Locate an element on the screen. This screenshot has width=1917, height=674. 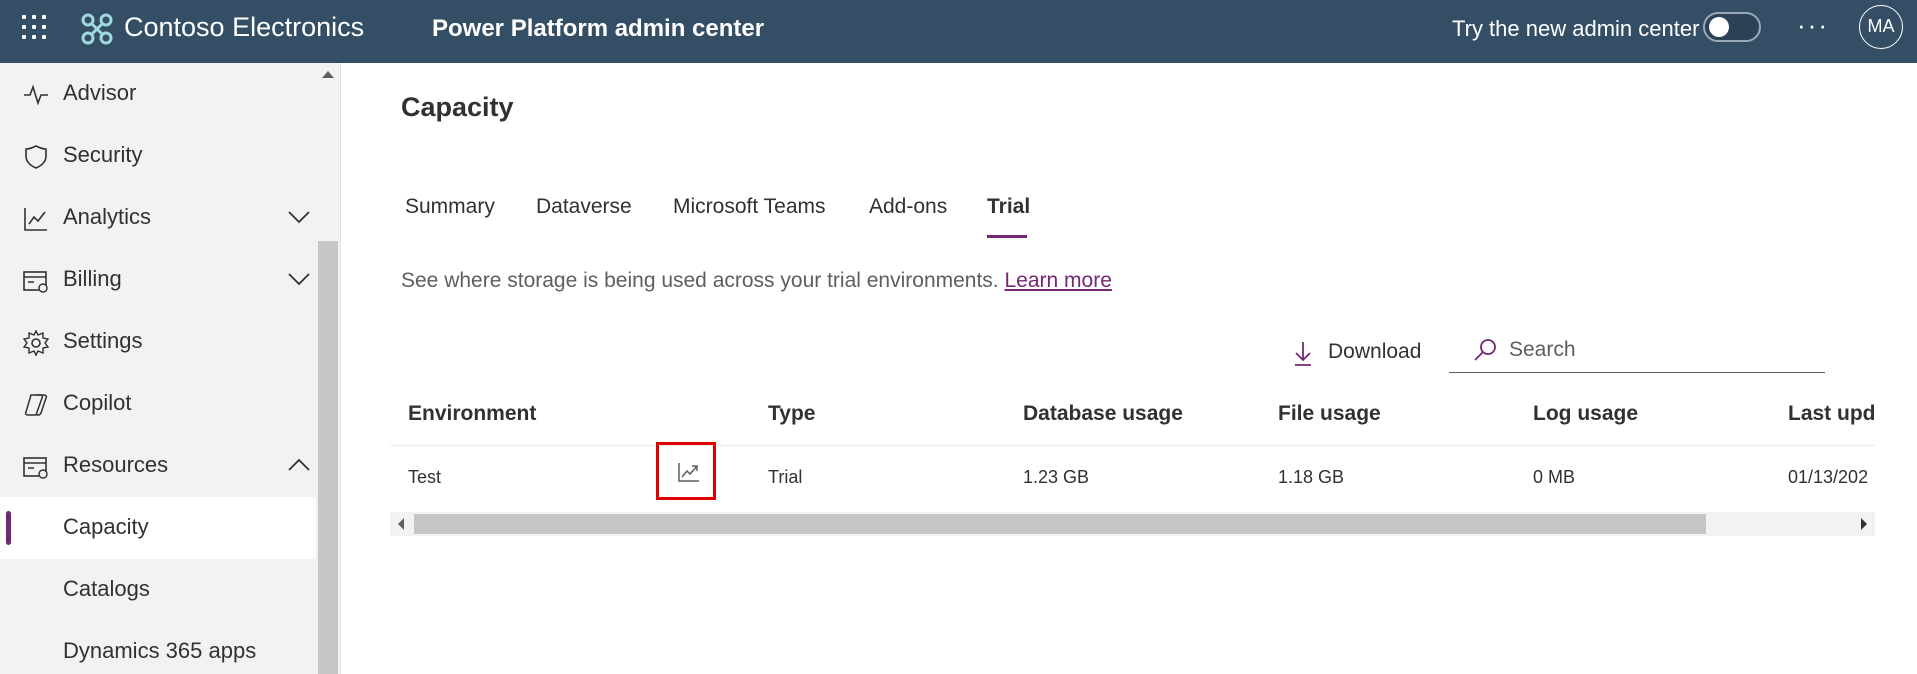
gear-icon is located at coordinates (36, 343).